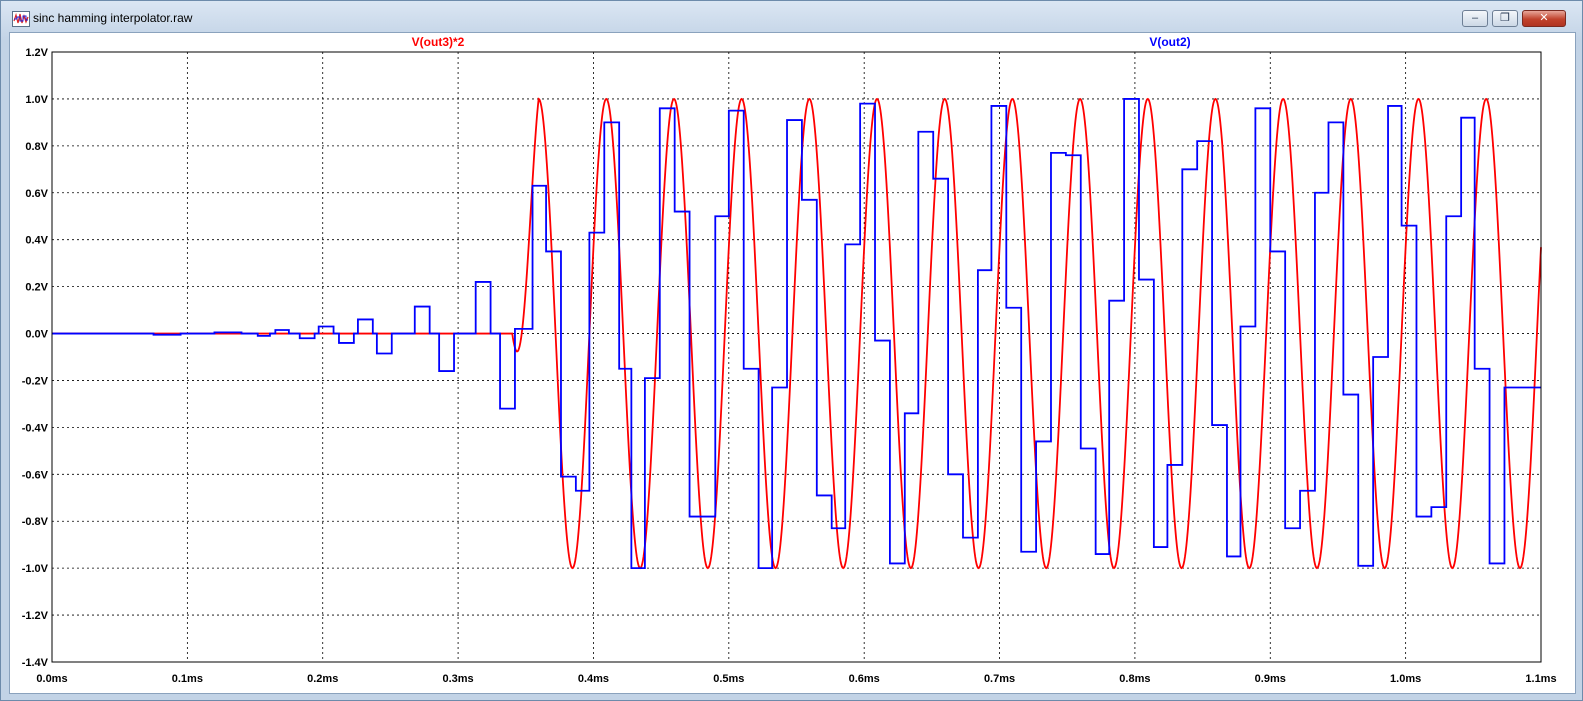 The width and height of the screenshot is (1583, 701). Describe the element at coordinates (36, 147) in the screenshot. I see `y-tick-label: 0.8V` at that location.